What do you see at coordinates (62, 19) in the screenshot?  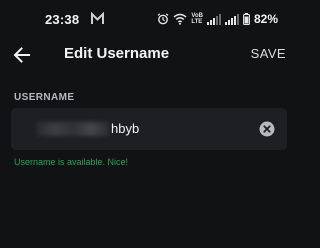 I see `status-time: 23:38` at bounding box center [62, 19].